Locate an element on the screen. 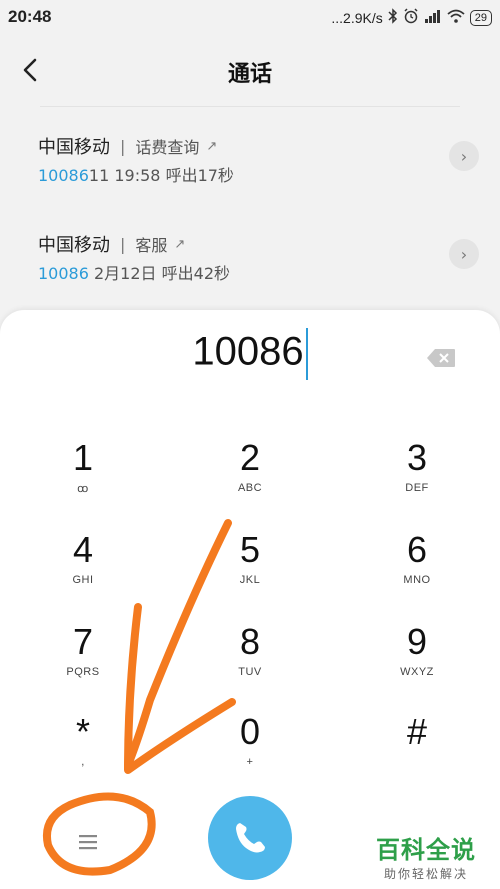 The width and height of the screenshot is (500, 889). call-log-item: 中国移动 | 话费查询 ↗ 1008611 19:58 呼出17秒 › is located at coordinates (250, 168).